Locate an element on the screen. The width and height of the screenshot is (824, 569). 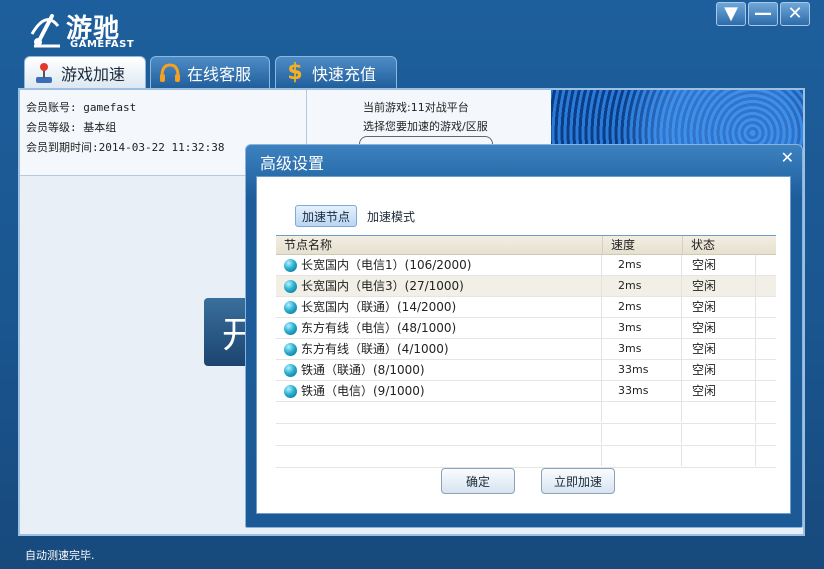
table-row: 长宽国内（电信1）(106/2000) 2ms 空闲 is located at coordinates (526, 265).